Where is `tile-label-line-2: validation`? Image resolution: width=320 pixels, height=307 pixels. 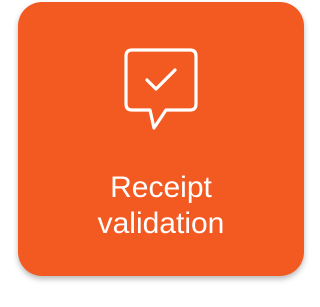
tile-label-line-2: validation is located at coordinates (161, 223).